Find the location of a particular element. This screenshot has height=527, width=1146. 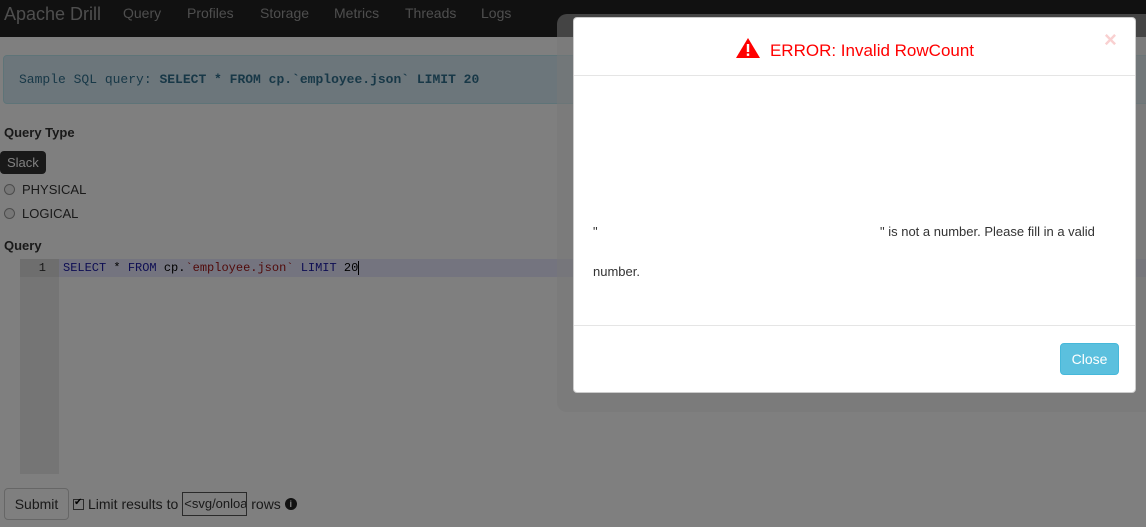

modal-header: ERROR: Invalid RowCount × is located at coordinates (854, 47).